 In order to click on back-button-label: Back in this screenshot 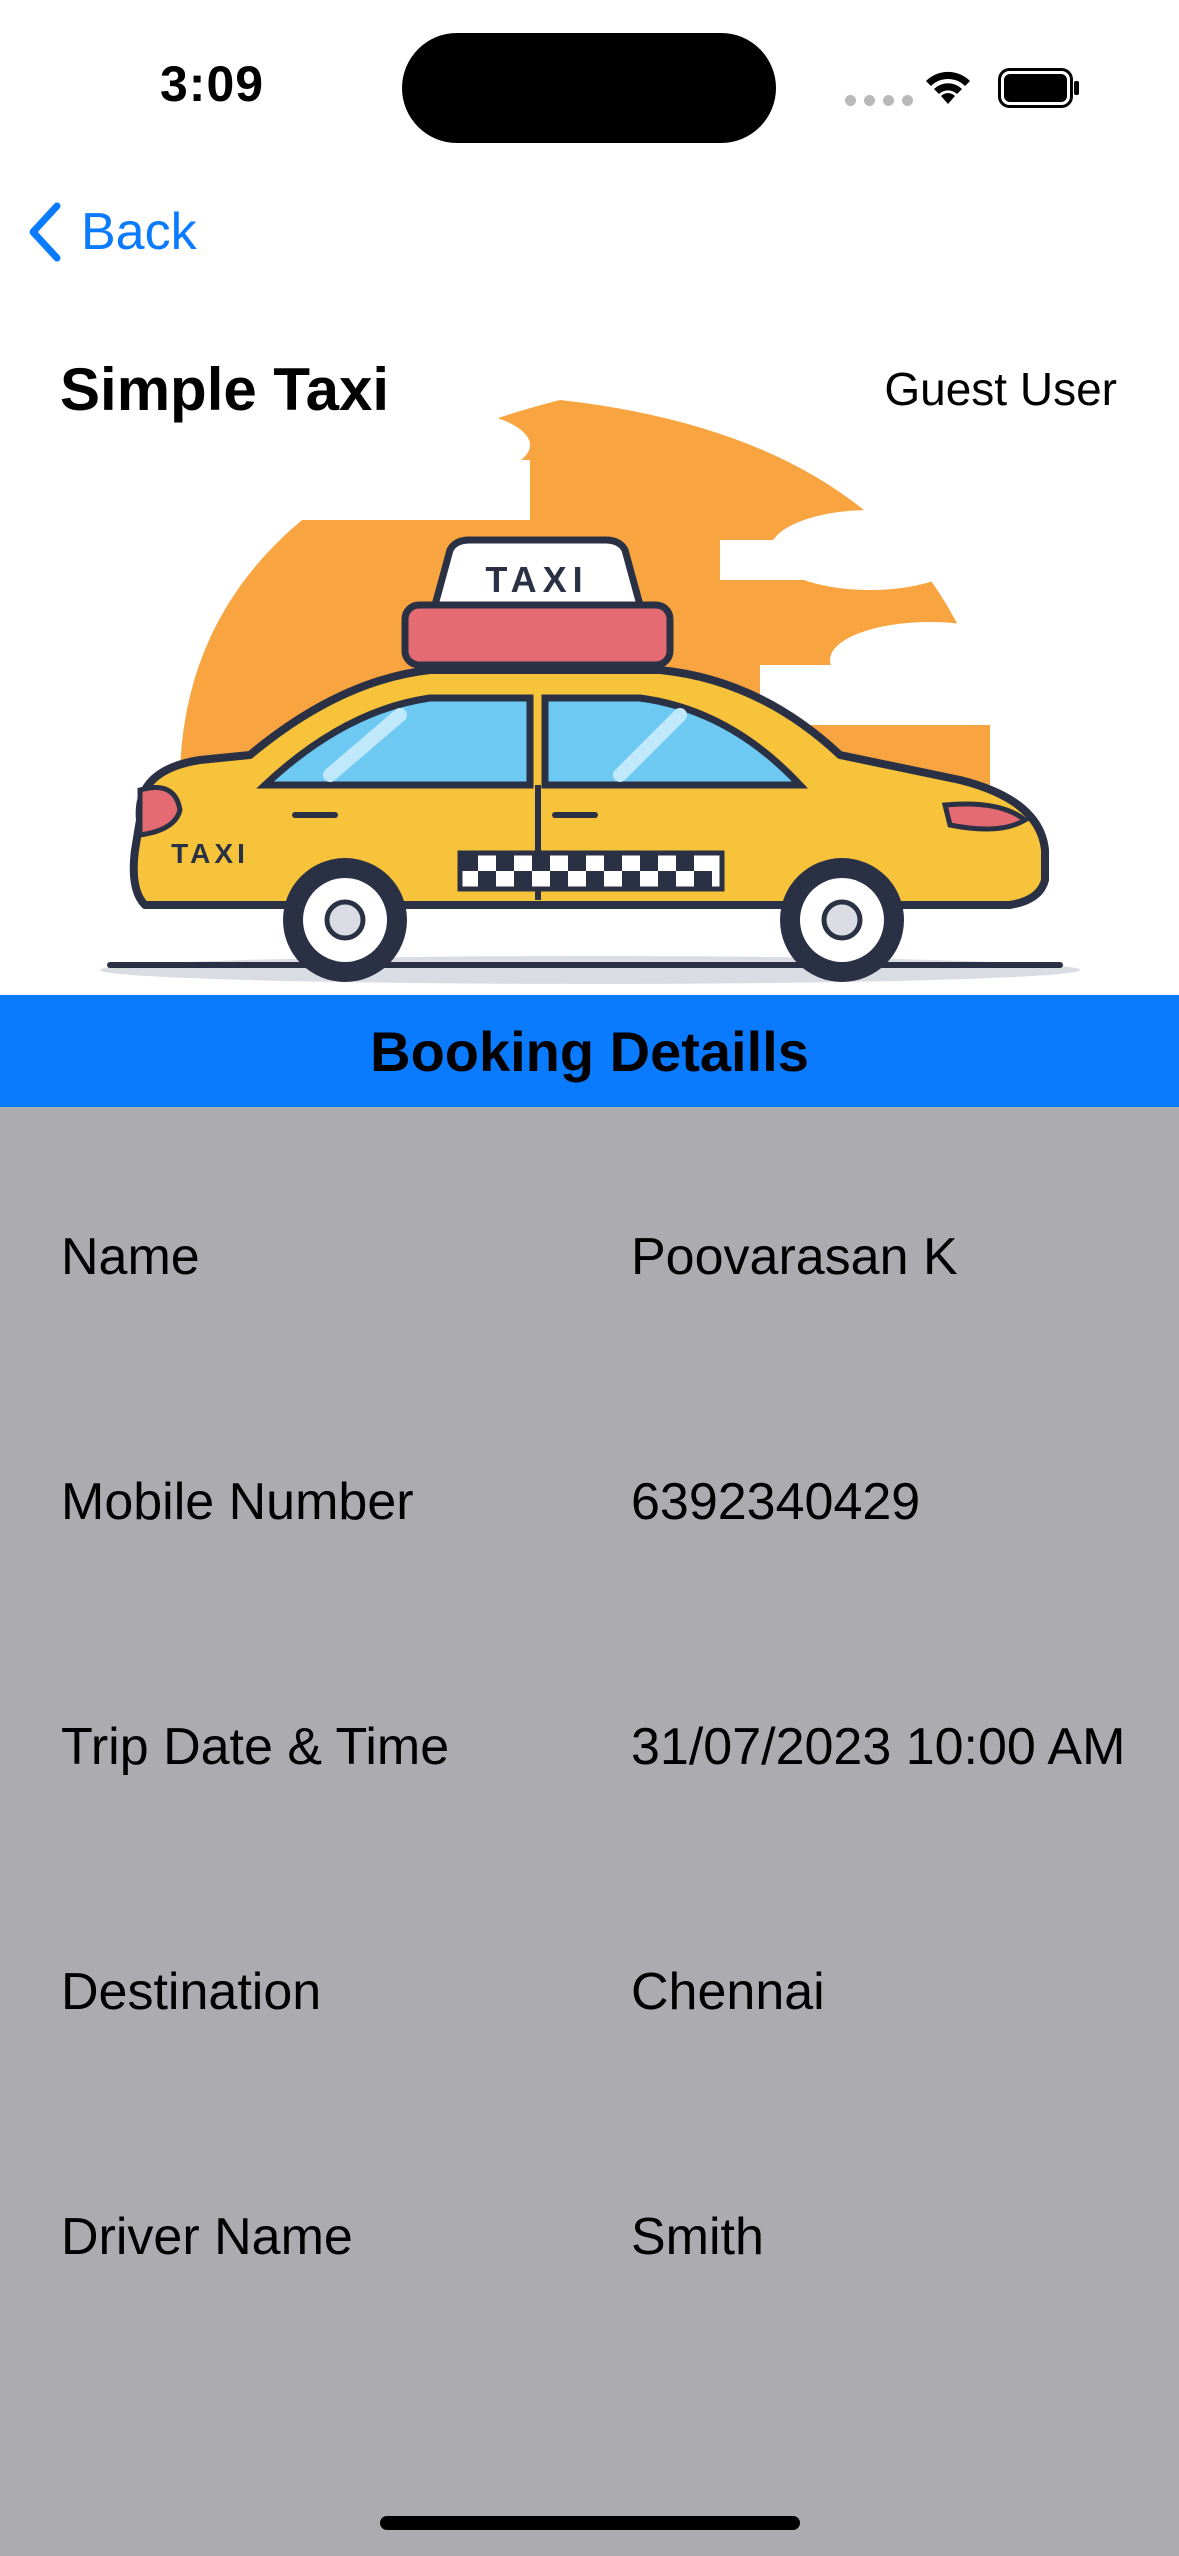, I will do `click(139, 232)`.